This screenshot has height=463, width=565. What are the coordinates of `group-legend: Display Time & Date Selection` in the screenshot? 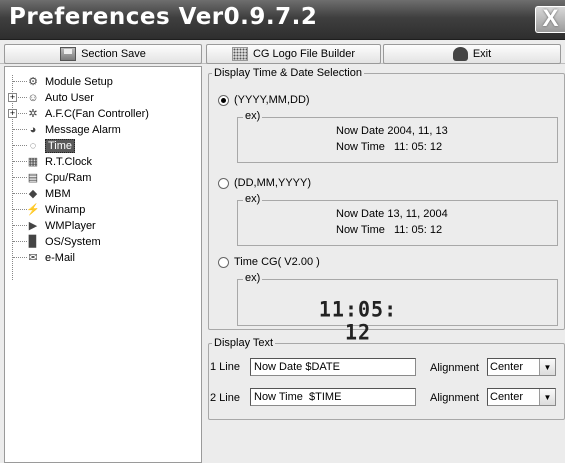 It's located at (288, 73).